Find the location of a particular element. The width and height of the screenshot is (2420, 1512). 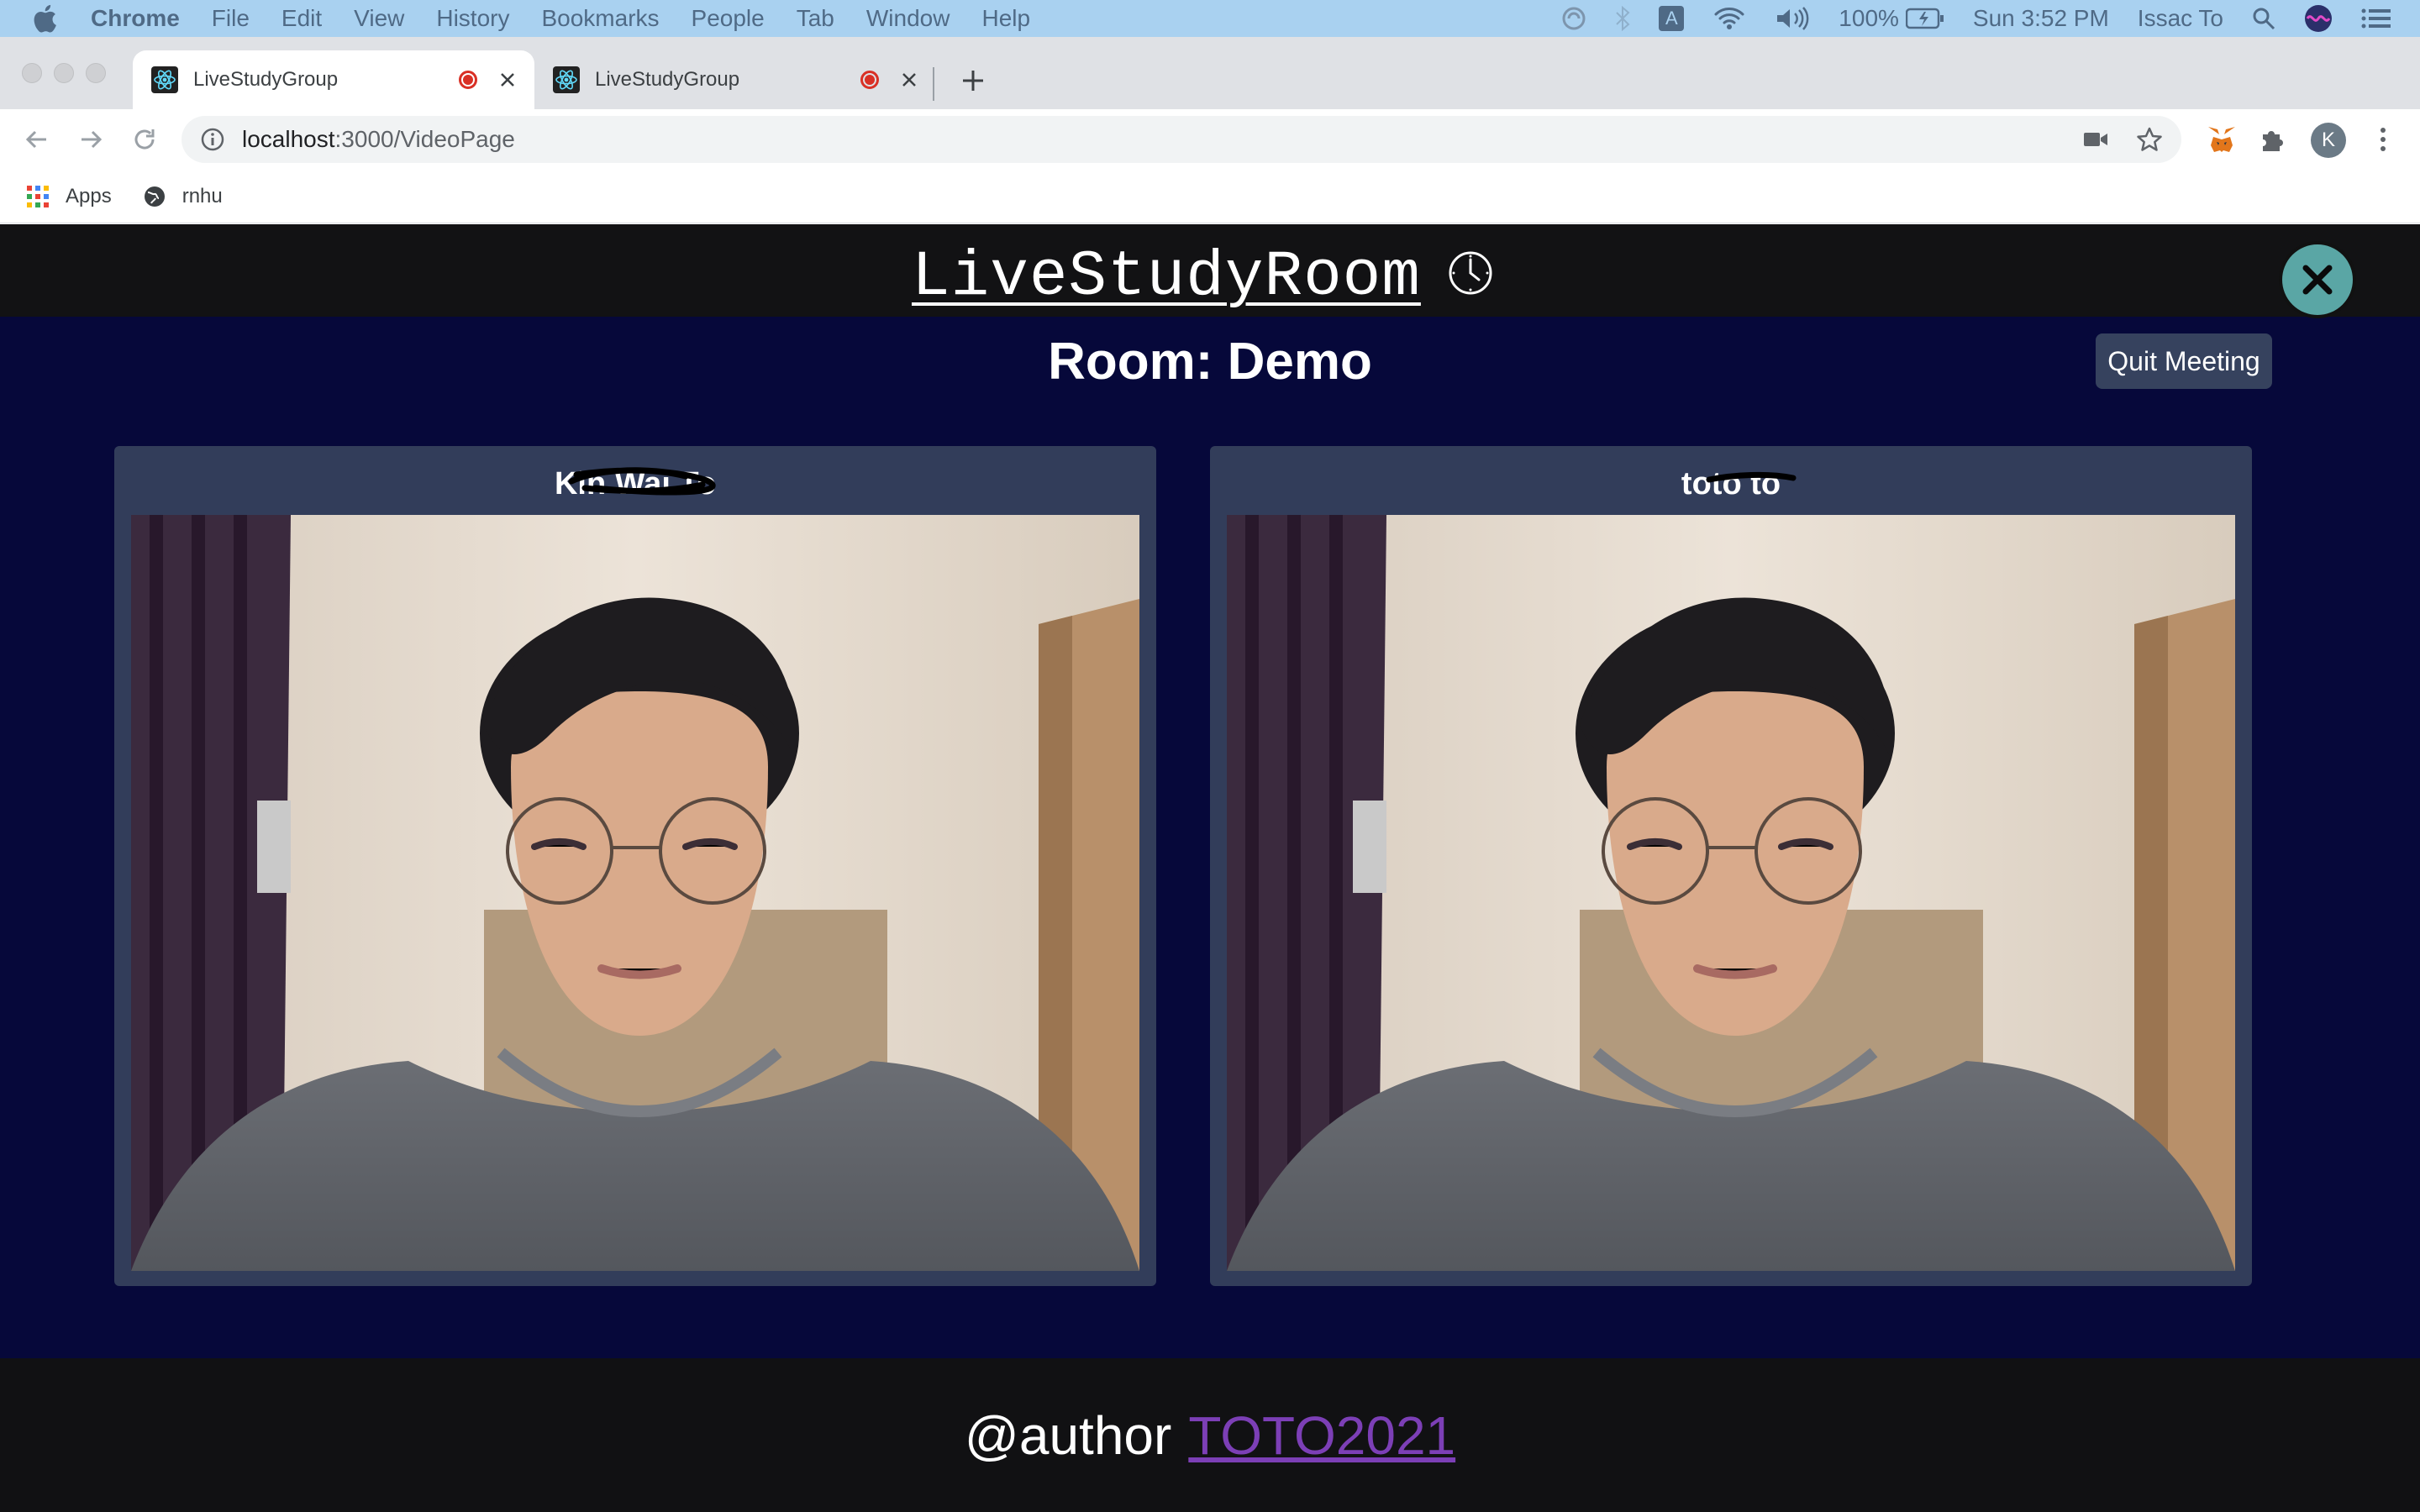

back-arrow-icon is located at coordinates (37, 139).